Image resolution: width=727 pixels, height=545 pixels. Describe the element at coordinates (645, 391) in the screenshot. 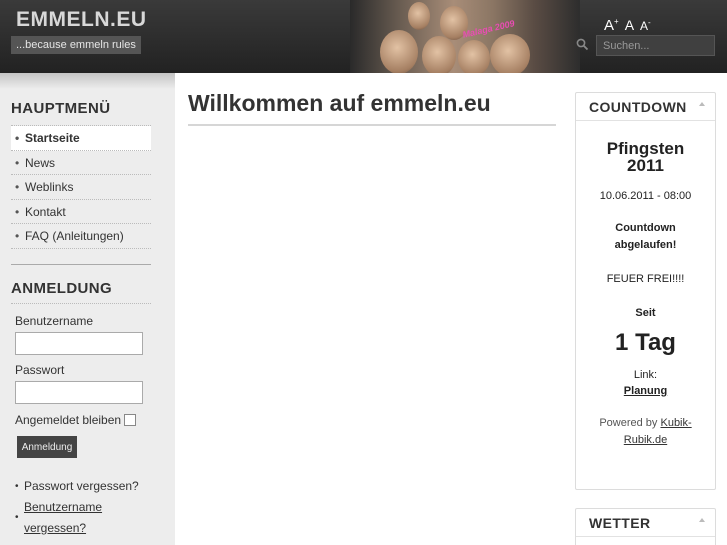

I see `countdown-link: Planung` at that location.